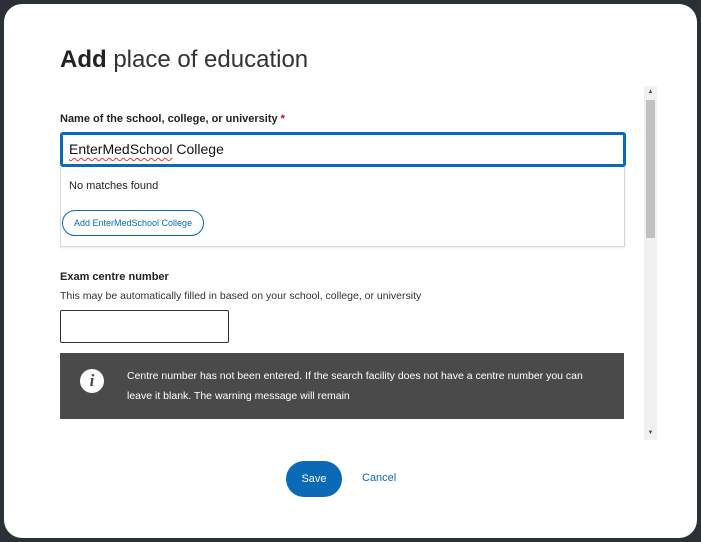 This screenshot has width=701, height=542. What do you see at coordinates (114, 186) in the screenshot?
I see `no-matches-text: No matches found` at bounding box center [114, 186].